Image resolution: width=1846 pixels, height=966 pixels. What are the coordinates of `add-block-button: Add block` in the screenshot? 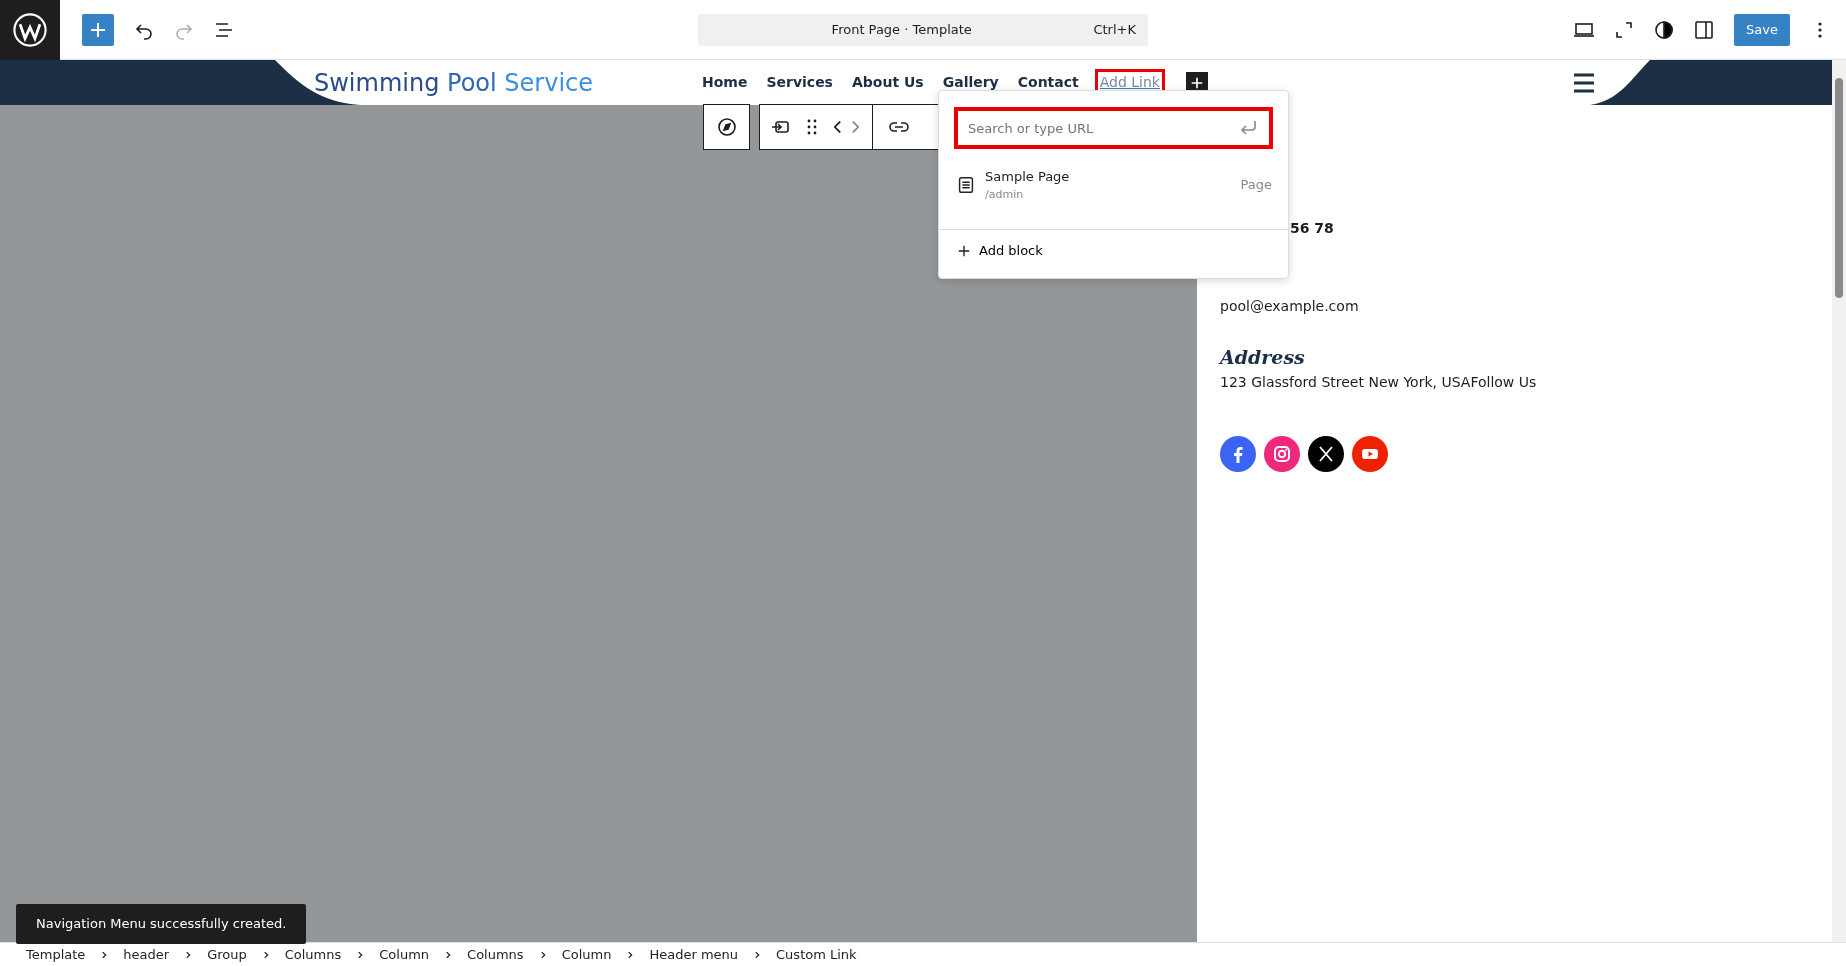 It's located at (999, 251).